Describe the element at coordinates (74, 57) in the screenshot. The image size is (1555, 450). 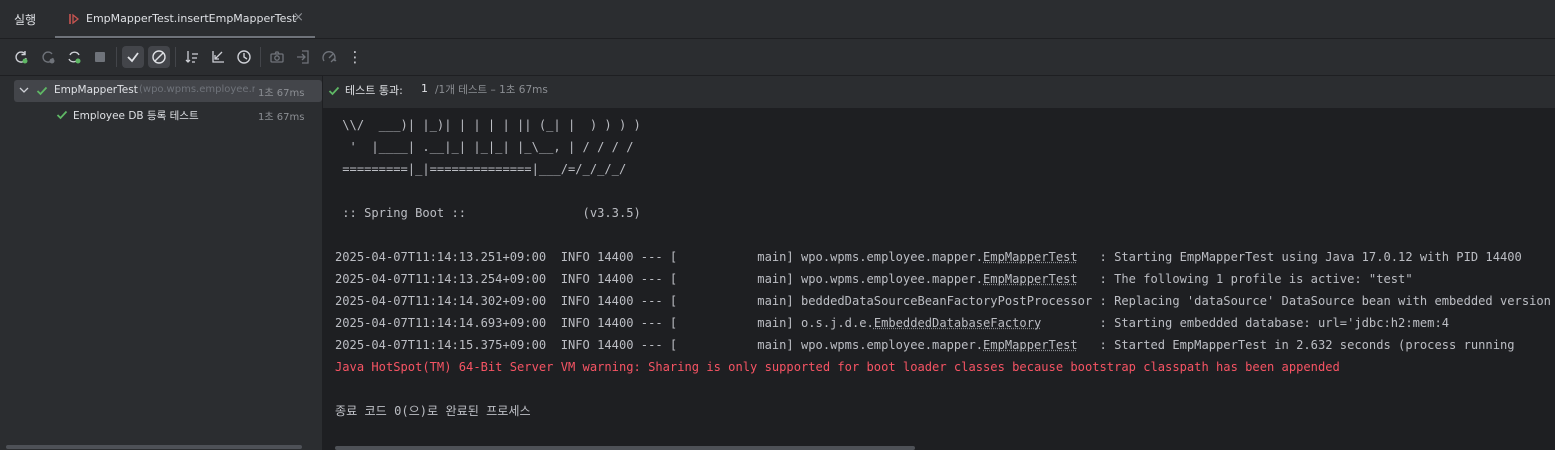
I see `toggle-auto-test-icon` at that location.